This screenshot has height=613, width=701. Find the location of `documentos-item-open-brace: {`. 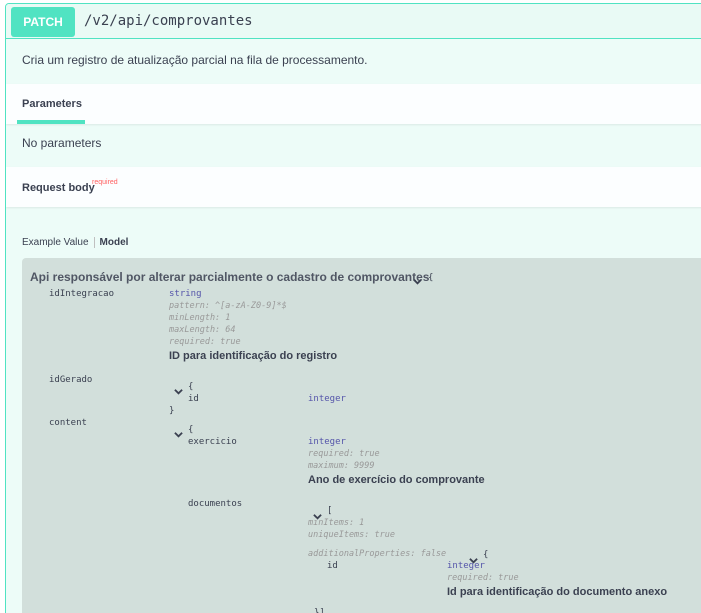

documentos-item-open-brace: { is located at coordinates (486, 555).